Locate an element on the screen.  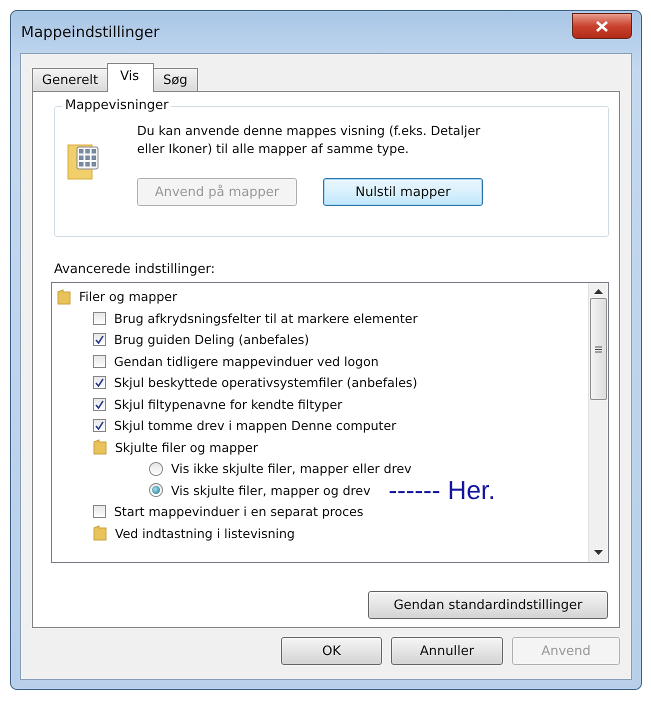
option-label: Vis skjulte filer, mapper og drev is located at coordinates (270, 490).